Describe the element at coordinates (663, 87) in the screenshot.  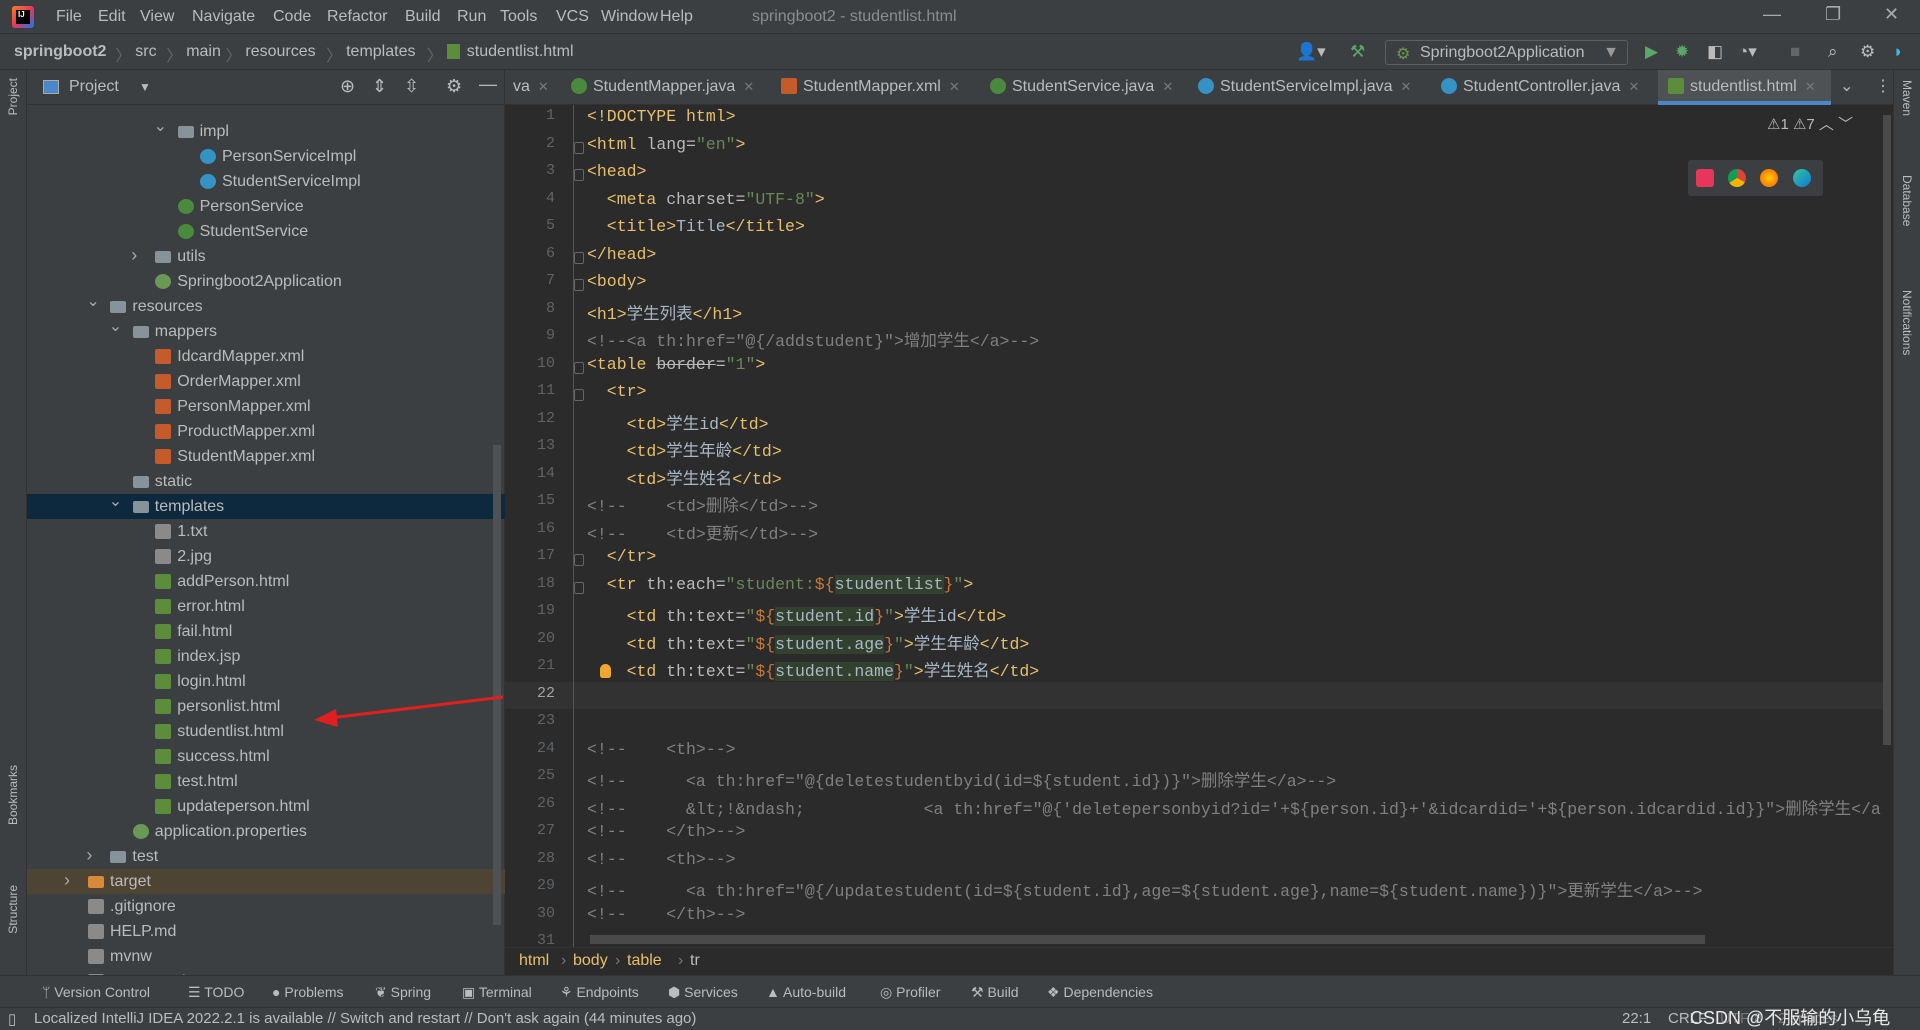
I see `tab-studentmapper-java: StudentMapper.java ✕` at that location.